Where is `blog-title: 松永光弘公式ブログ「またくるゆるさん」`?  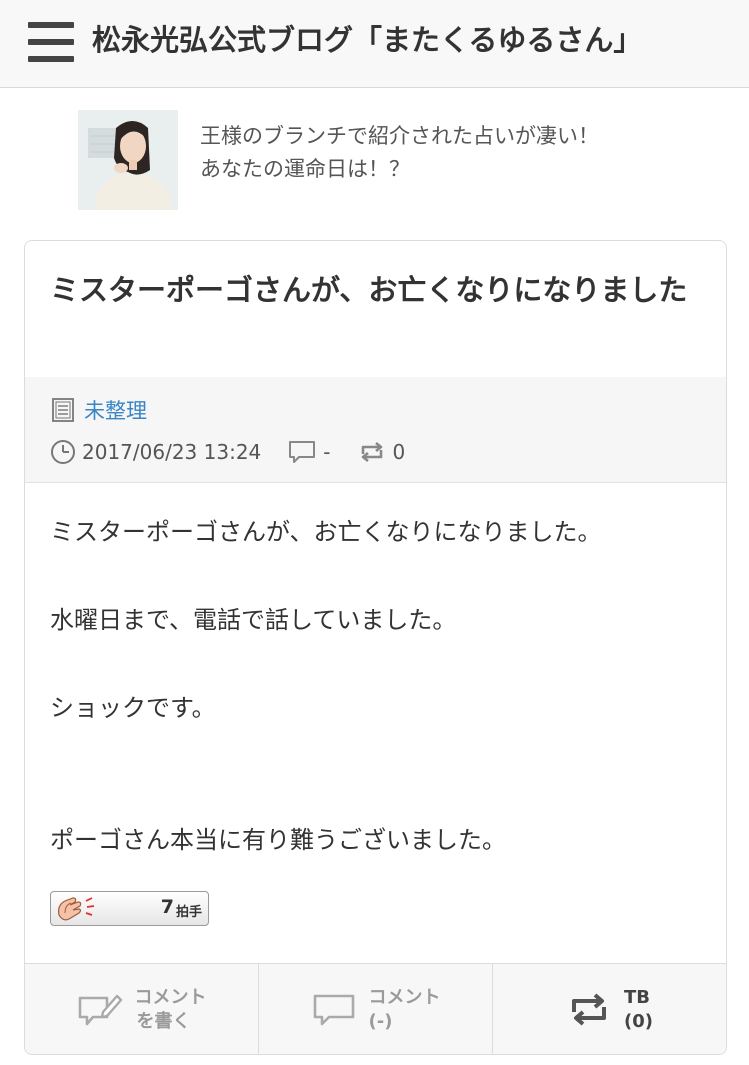 blog-title: 松永光弘公式ブログ「またくるゆるさん」 is located at coordinates (367, 40).